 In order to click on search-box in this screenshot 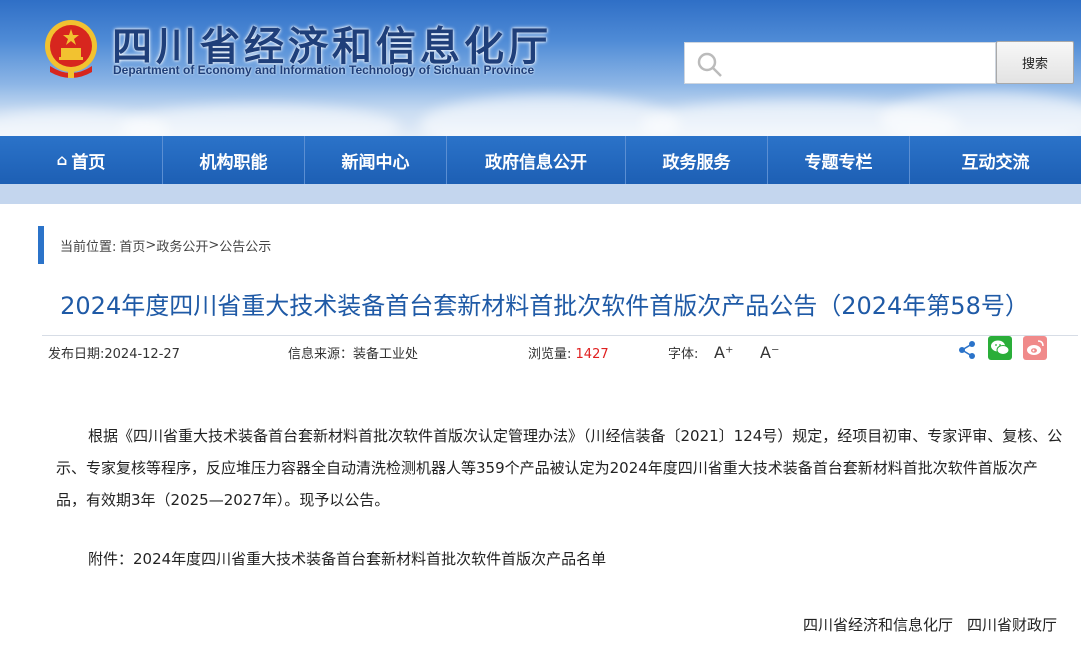, I will do `click(840, 63)`.